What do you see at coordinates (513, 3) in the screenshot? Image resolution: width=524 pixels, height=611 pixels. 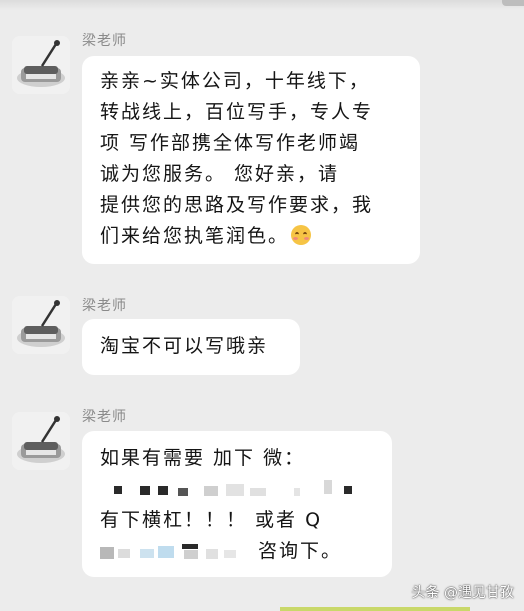 I see `corner-mark` at bounding box center [513, 3].